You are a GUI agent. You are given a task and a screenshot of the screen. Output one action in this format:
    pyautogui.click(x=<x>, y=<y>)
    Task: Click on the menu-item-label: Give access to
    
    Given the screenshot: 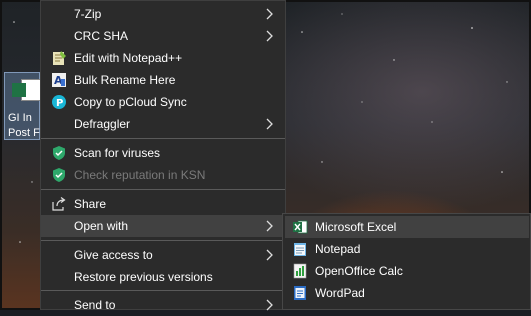 What is the action you would take?
    pyautogui.click(x=113, y=255)
    